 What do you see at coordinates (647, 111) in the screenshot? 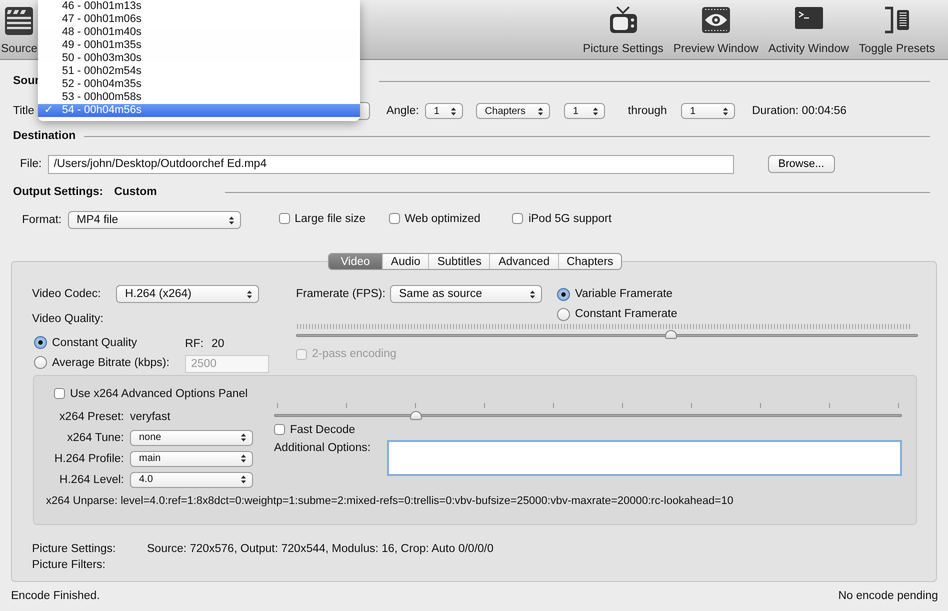
I see `through-label: through` at bounding box center [647, 111].